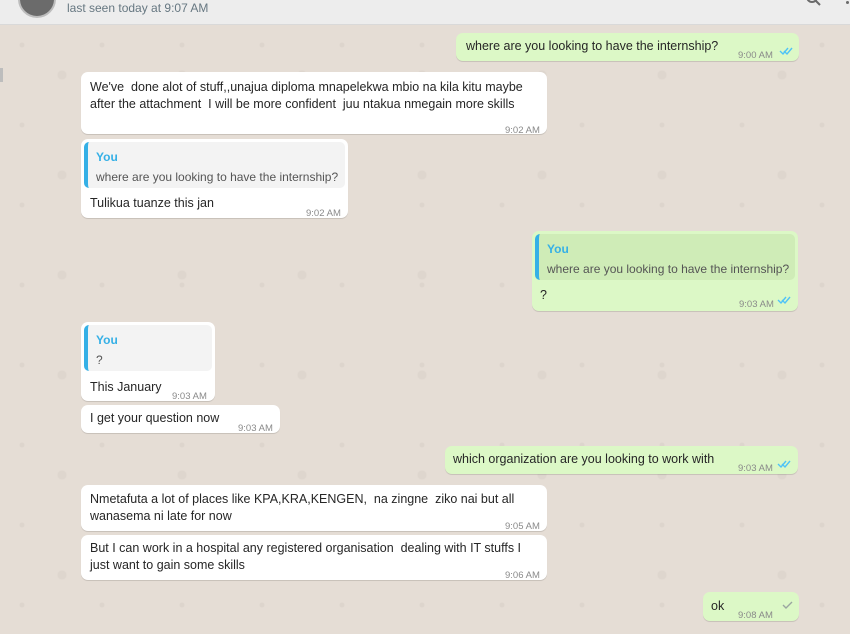 The height and width of the screenshot is (634, 850). What do you see at coordinates (543, 295) in the screenshot?
I see `message-text: ?` at bounding box center [543, 295].